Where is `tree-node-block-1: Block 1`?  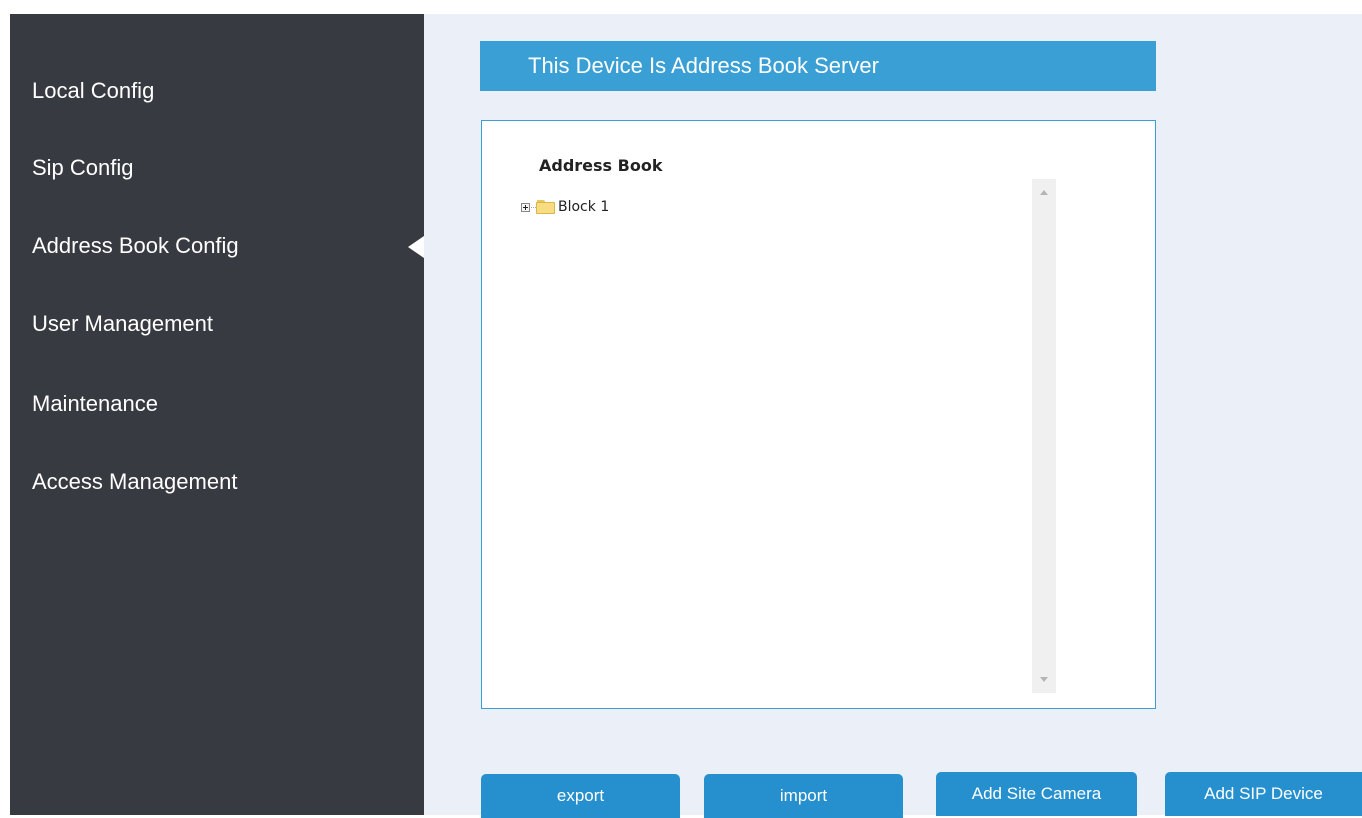 tree-node-block-1: Block 1 is located at coordinates (565, 207).